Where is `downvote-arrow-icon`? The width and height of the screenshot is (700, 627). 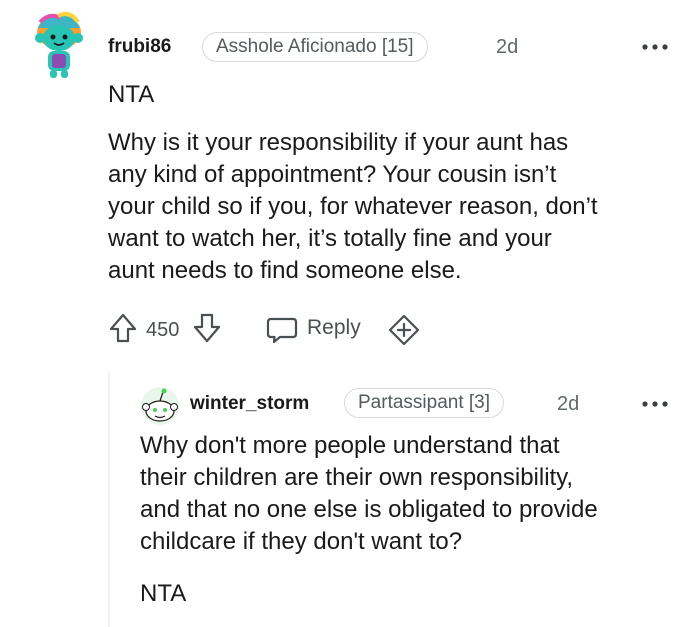
downvote-arrow-icon is located at coordinates (207, 328).